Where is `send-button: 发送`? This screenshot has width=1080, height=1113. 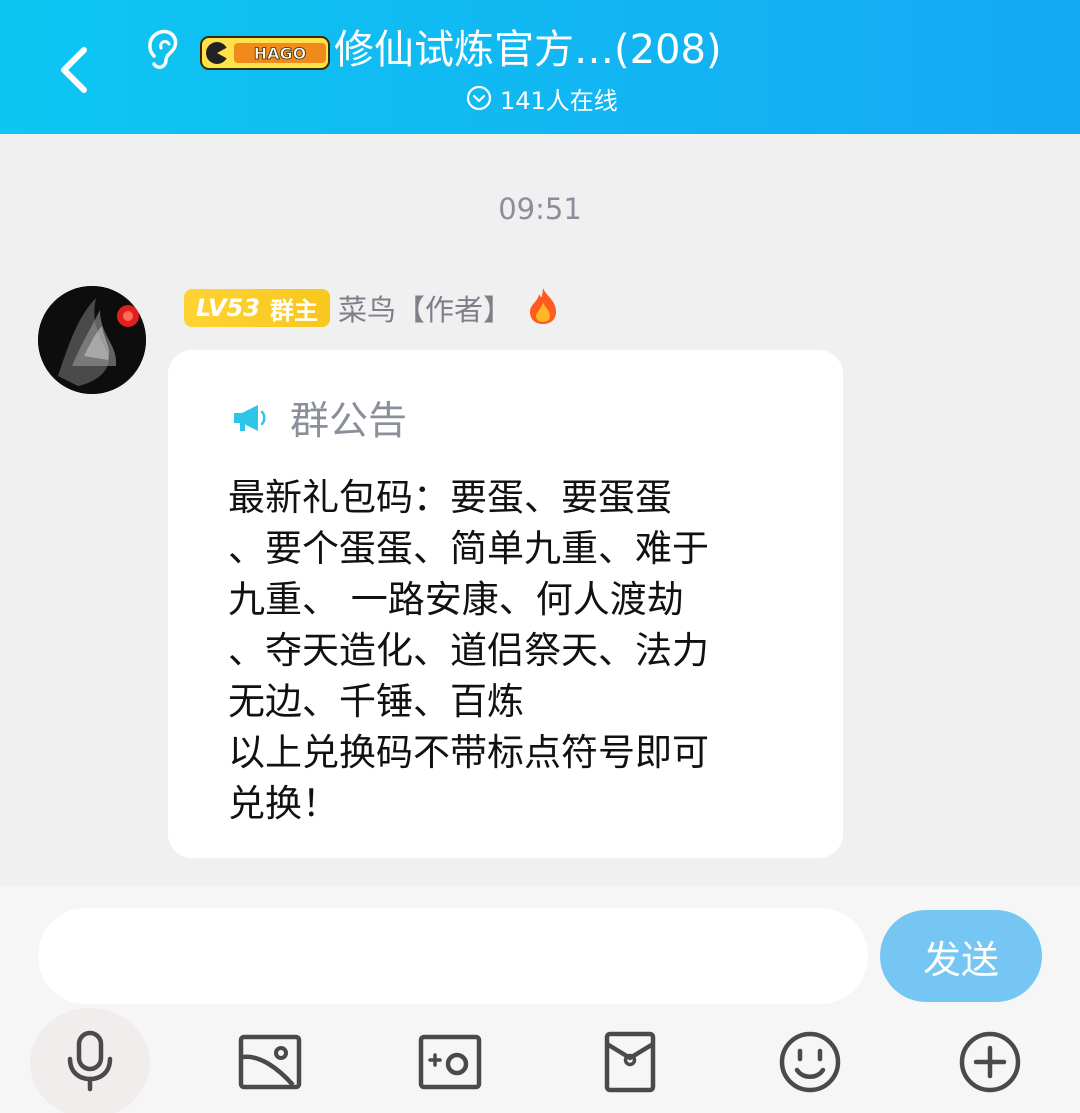 send-button: 发送 is located at coordinates (961, 956).